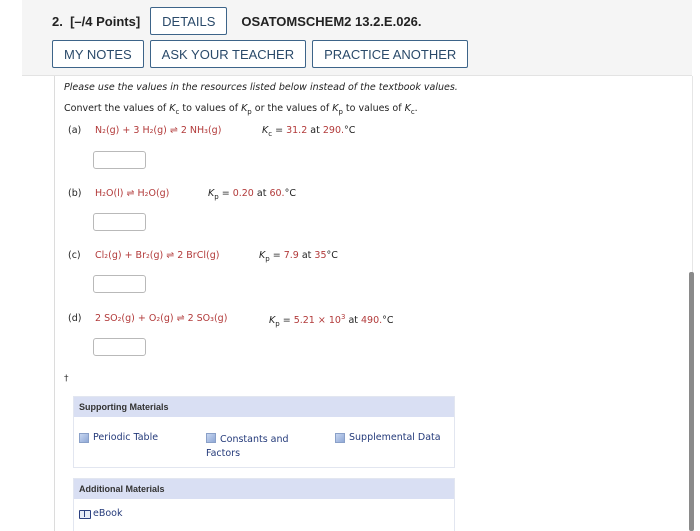 This screenshot has height=531, width=700. What do you see at coordinates (96, 21) in the screenshot?
I see `question-number: 2. [–/4 Points]` at bounding box center [96, 21].